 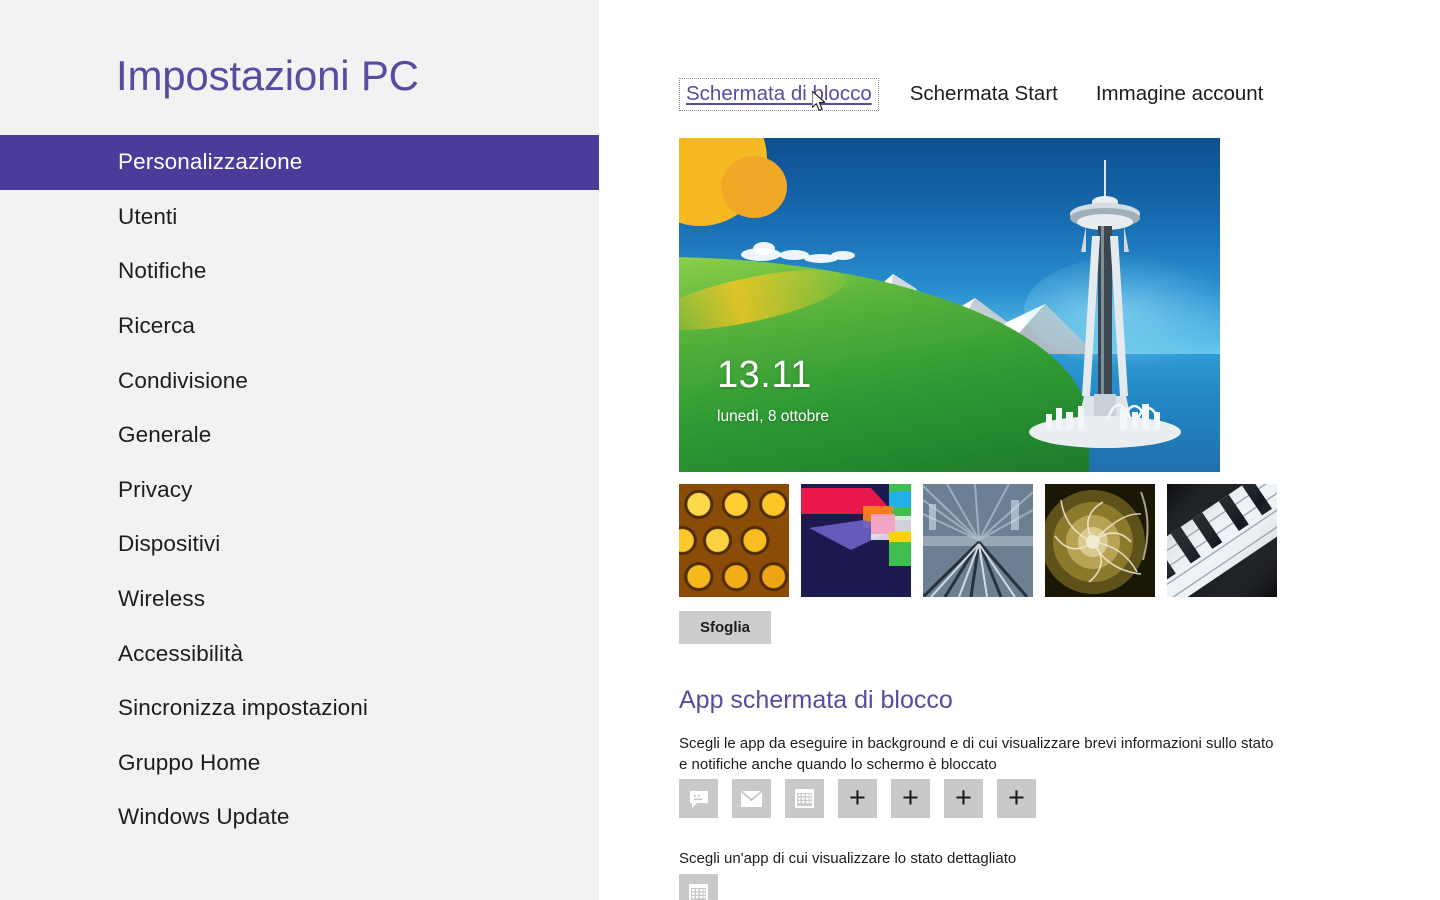 I want to click on thumbnail-train-tunnel, so click(x=978, y=540).